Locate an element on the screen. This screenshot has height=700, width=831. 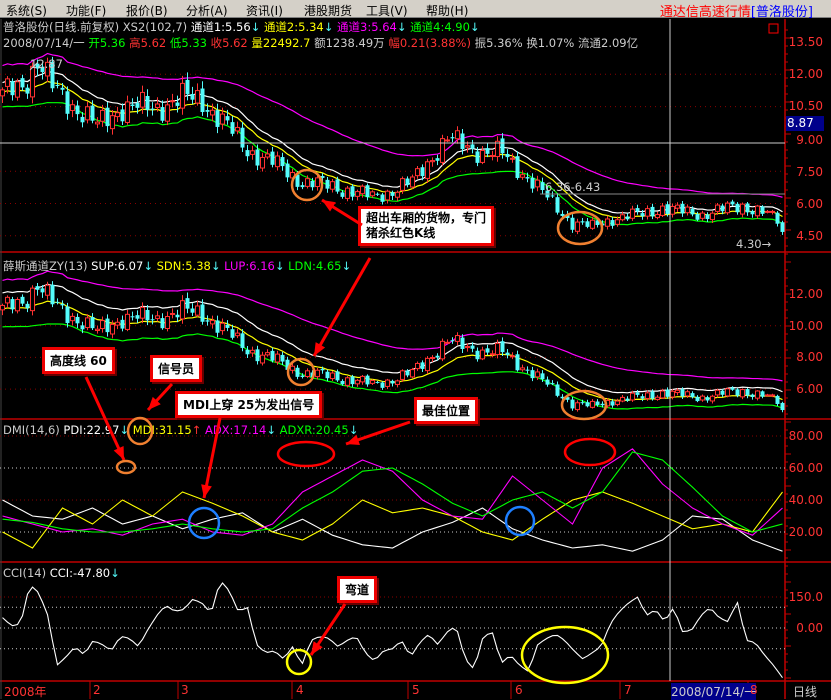
indicator-name: CCI(14) is located at coordinates (25, 573).